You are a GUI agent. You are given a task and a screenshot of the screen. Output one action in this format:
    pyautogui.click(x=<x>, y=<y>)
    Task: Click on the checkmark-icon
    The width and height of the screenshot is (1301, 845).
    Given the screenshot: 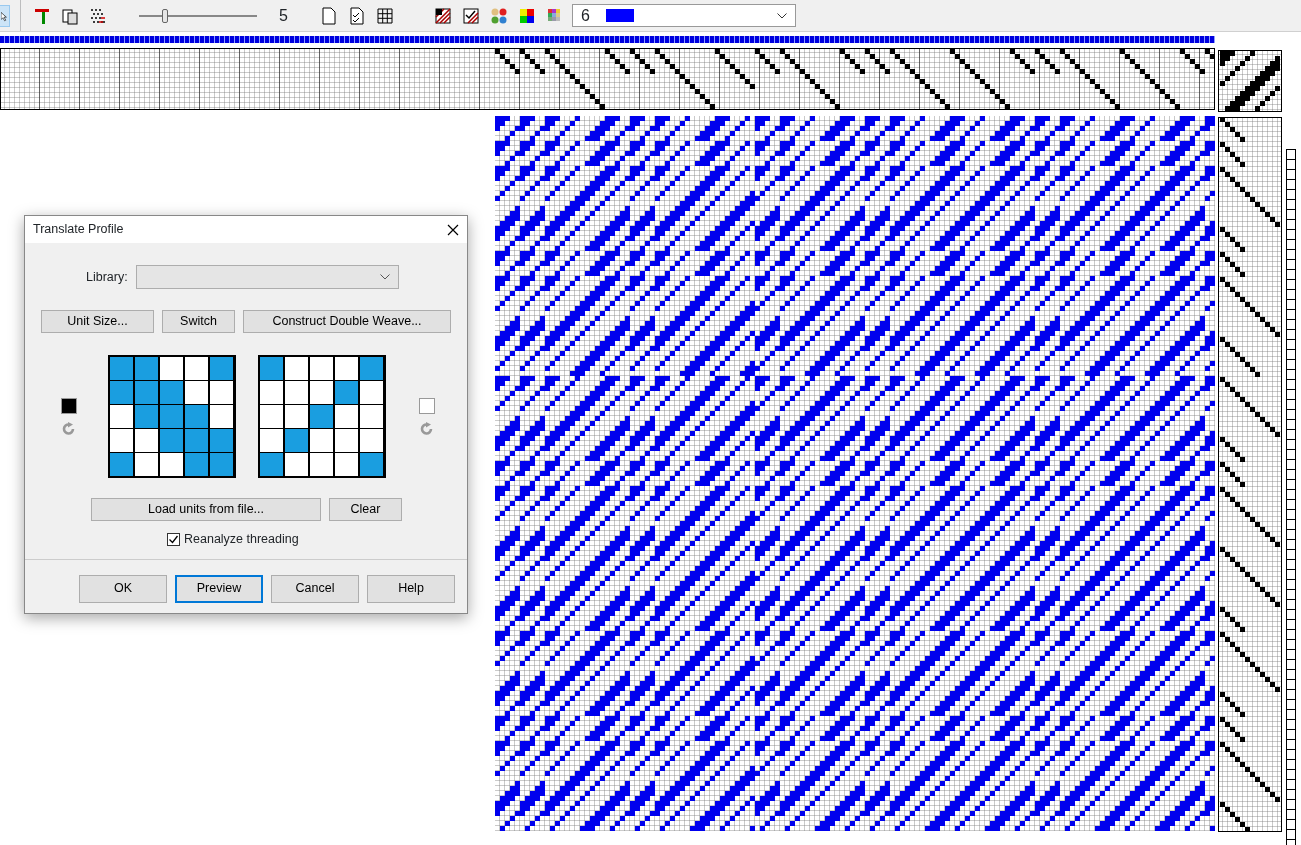 What is the action you would take?
    pyautogui.click(x=173, y=539)
    